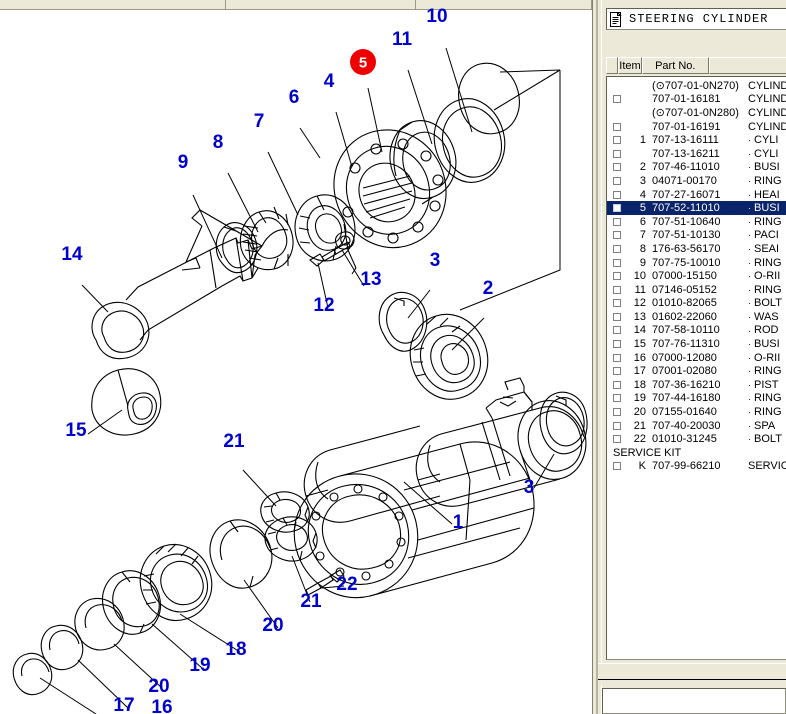  I want to click on table-row: 707-01-16181 CYLIND, so click(696, 100).